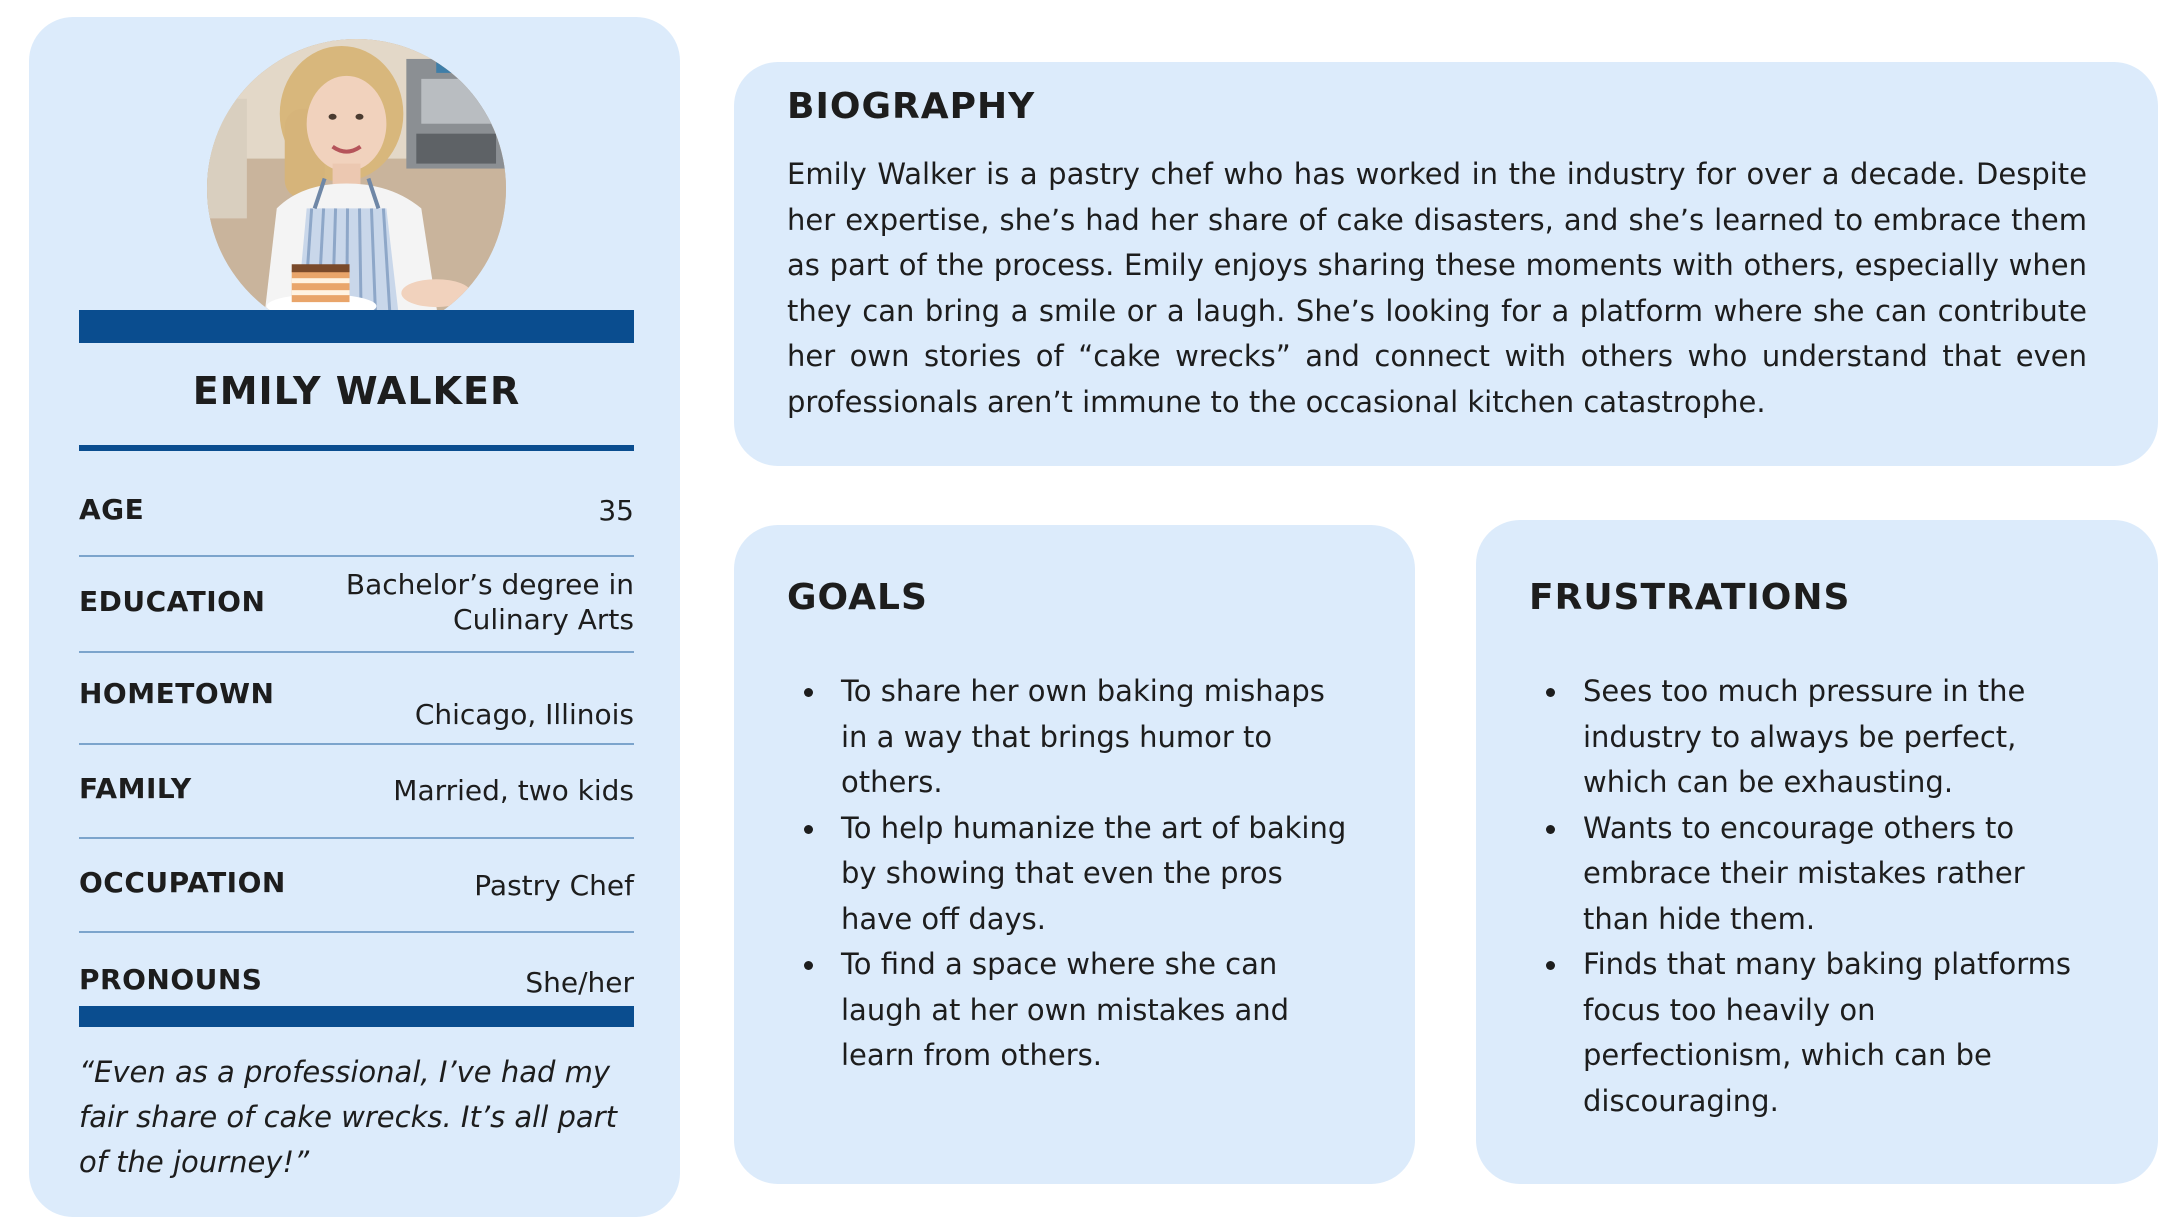 Image resolution: width=2172 pixels, height=1232 pixels. I want to click on chef-photo, so click(356, 188).